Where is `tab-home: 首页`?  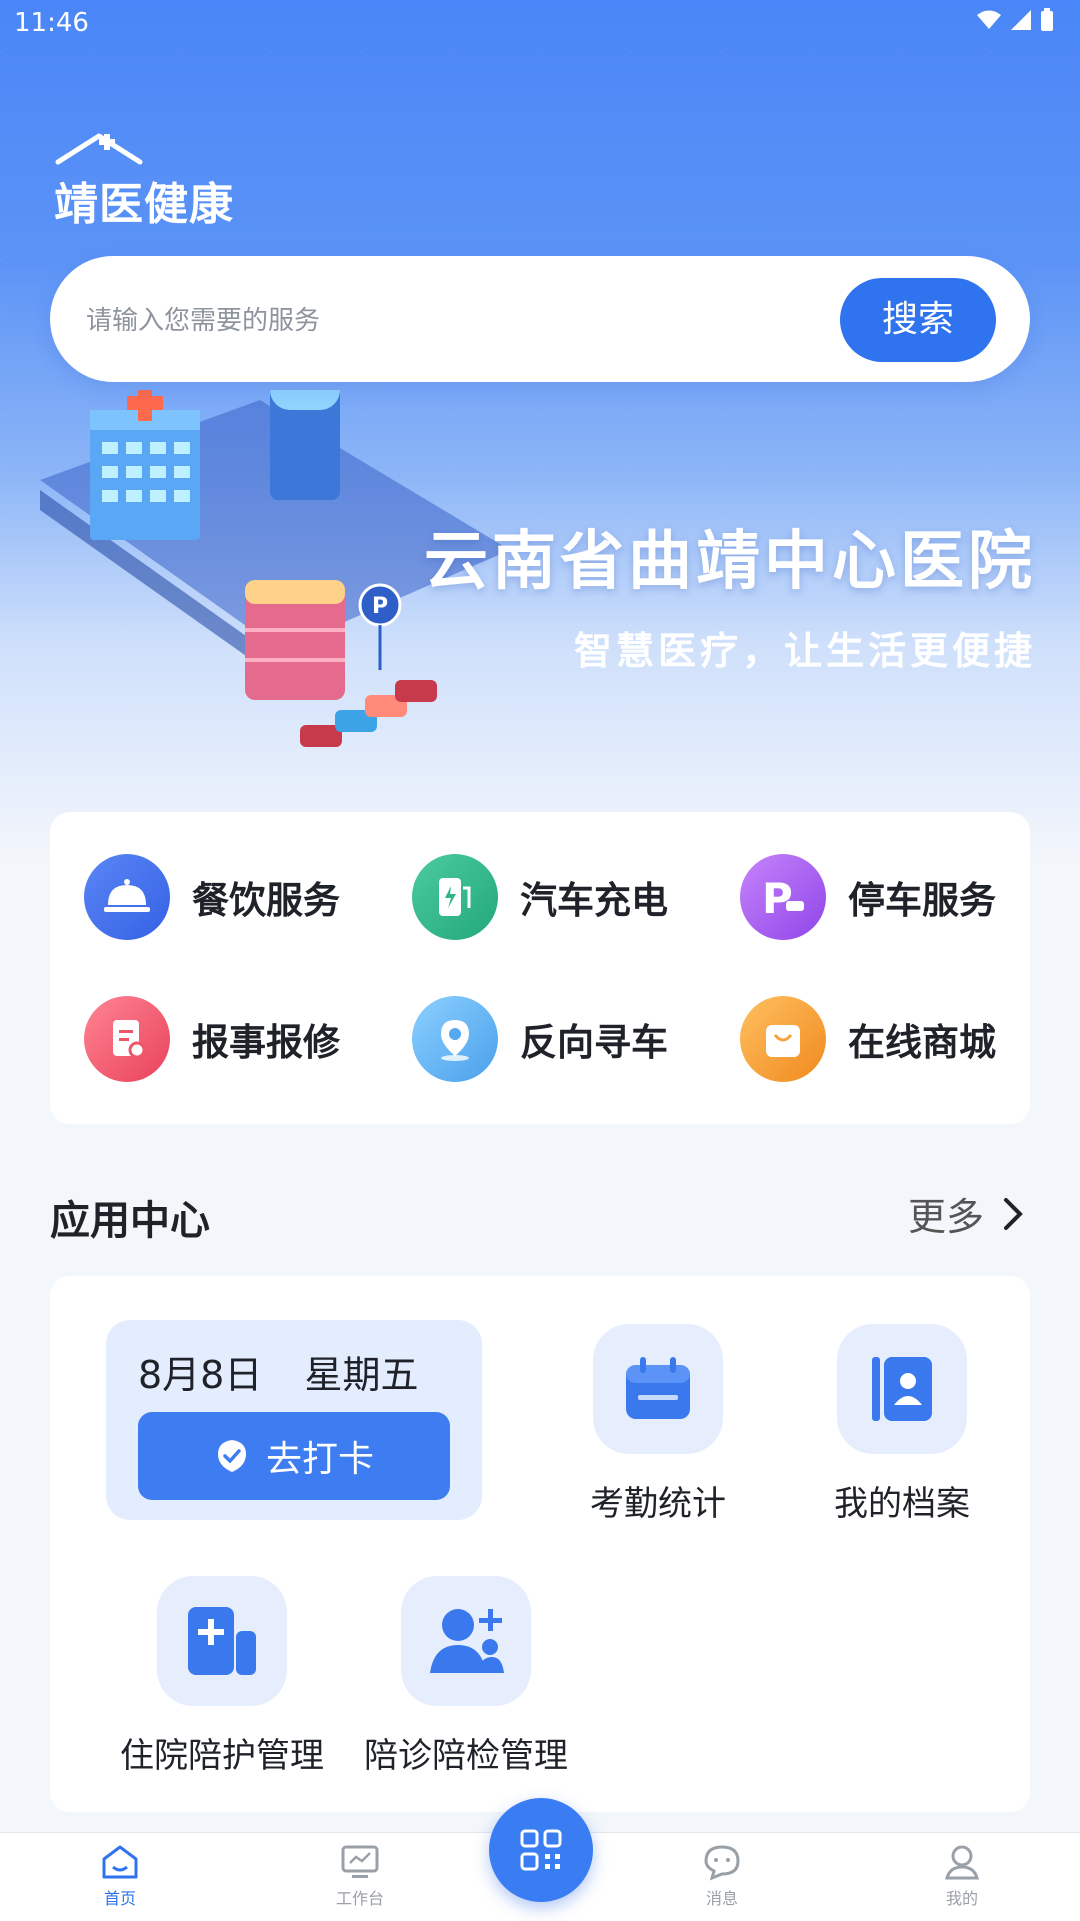 tab-home: 首页 is located at coordinates (120, 1876).